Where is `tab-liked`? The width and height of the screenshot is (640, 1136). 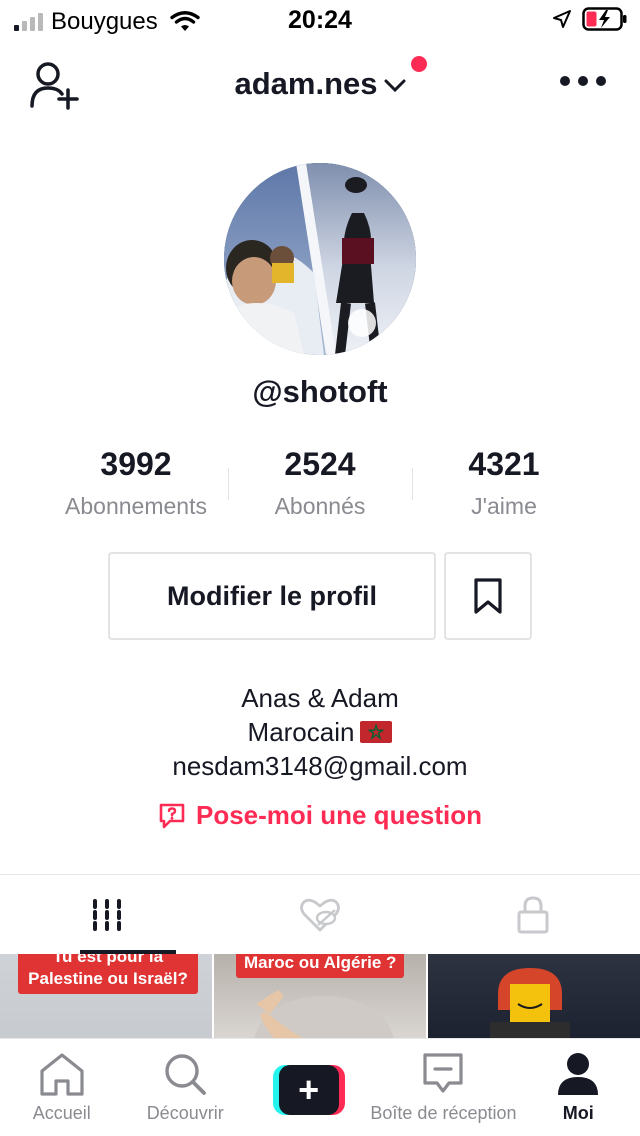
tab-liked is located at coordinates (319, 914).